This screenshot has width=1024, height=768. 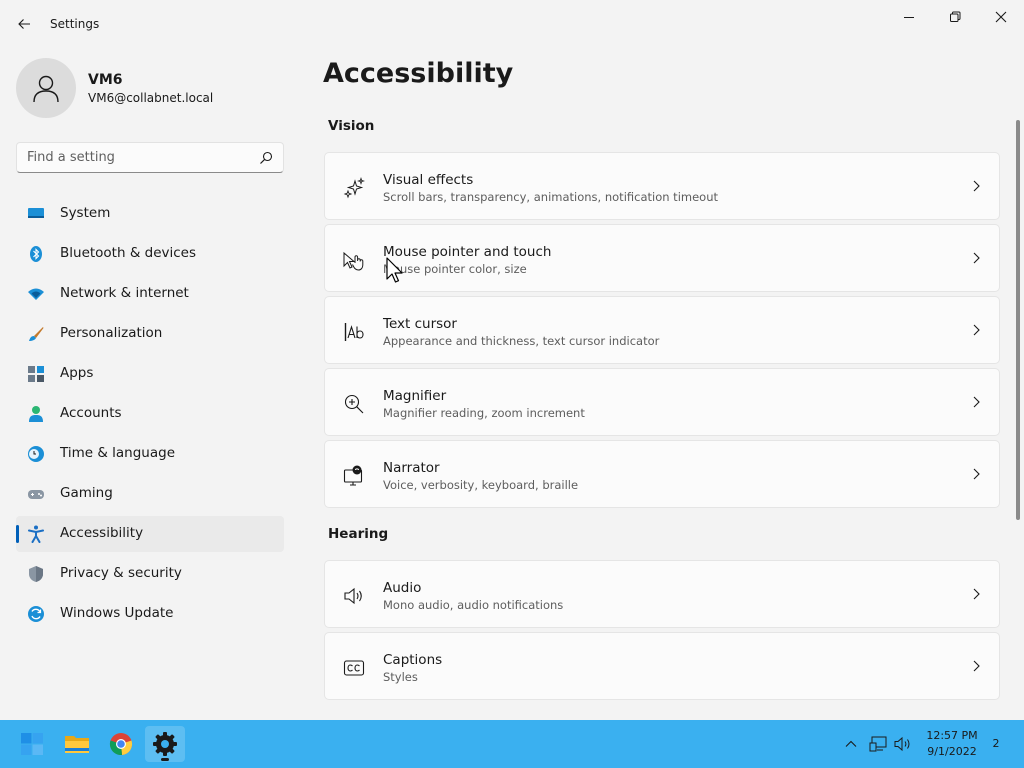 I want to click on windows-start-icon, so click(x=32, y=744).